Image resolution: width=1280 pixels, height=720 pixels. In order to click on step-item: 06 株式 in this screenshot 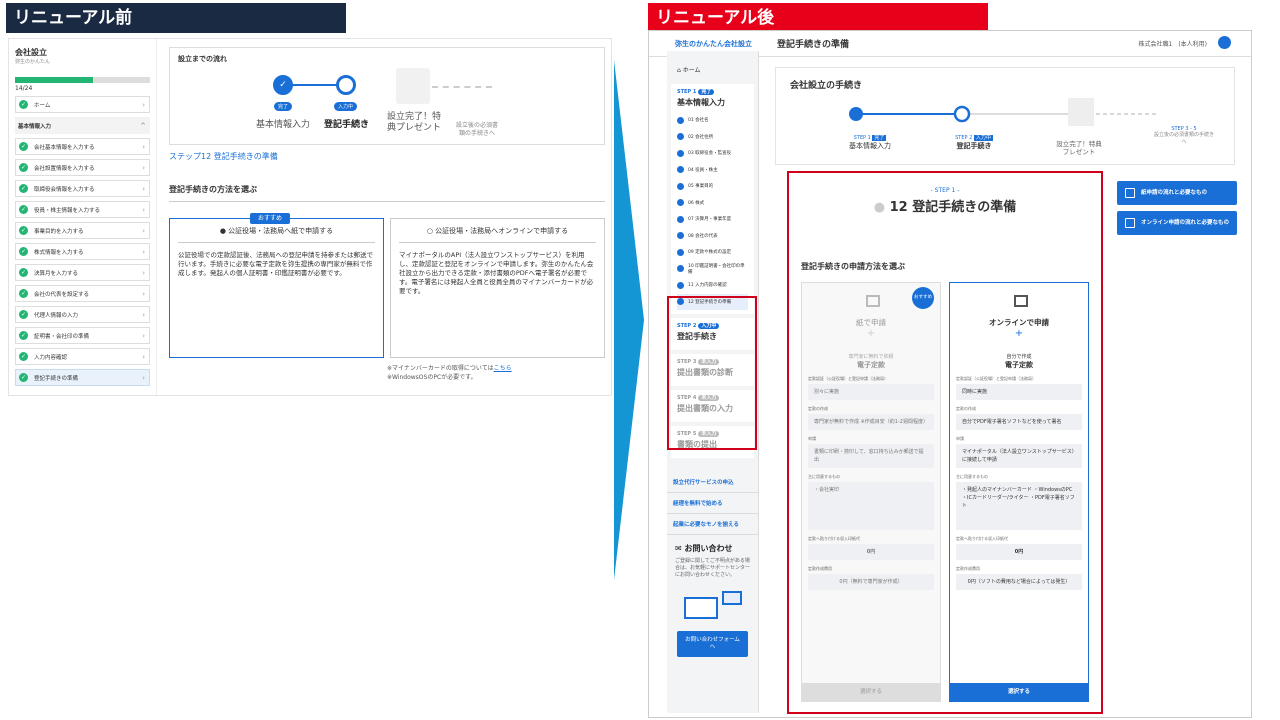, I will do `click(712, 203)`.